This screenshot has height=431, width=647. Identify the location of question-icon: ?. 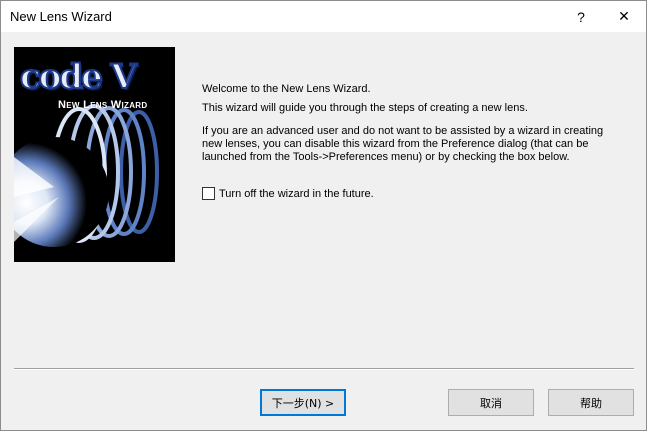
(581, 16).